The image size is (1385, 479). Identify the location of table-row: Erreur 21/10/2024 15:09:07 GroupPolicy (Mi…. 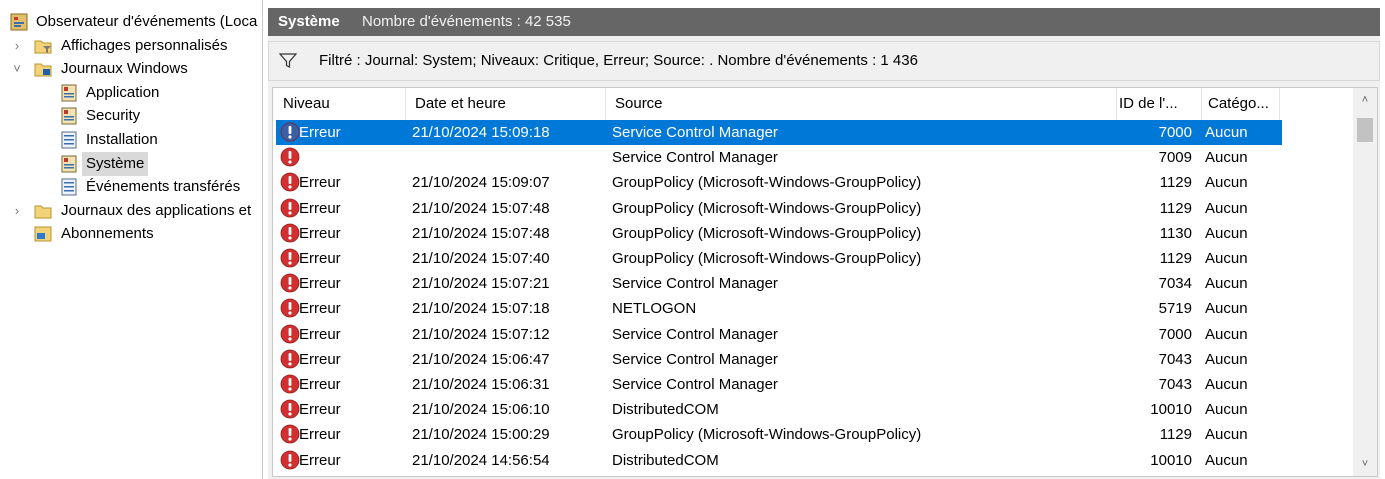
(779, 182).